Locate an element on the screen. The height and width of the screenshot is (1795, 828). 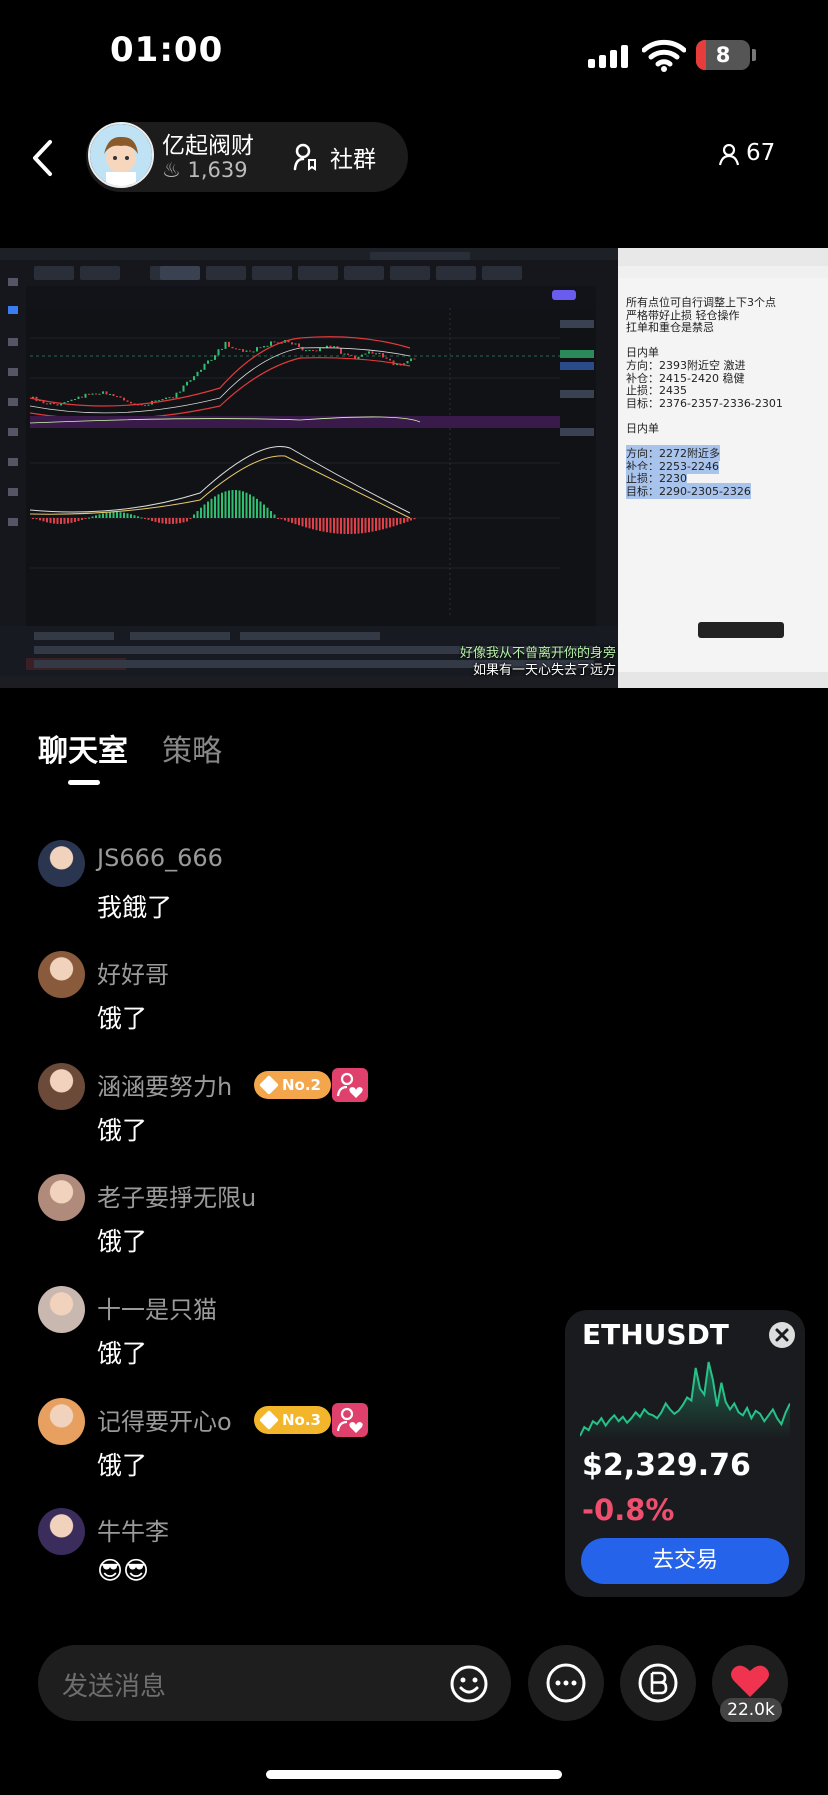
chat-message: 十一是只猫 饿了 is located at coordinates (288, 1336).